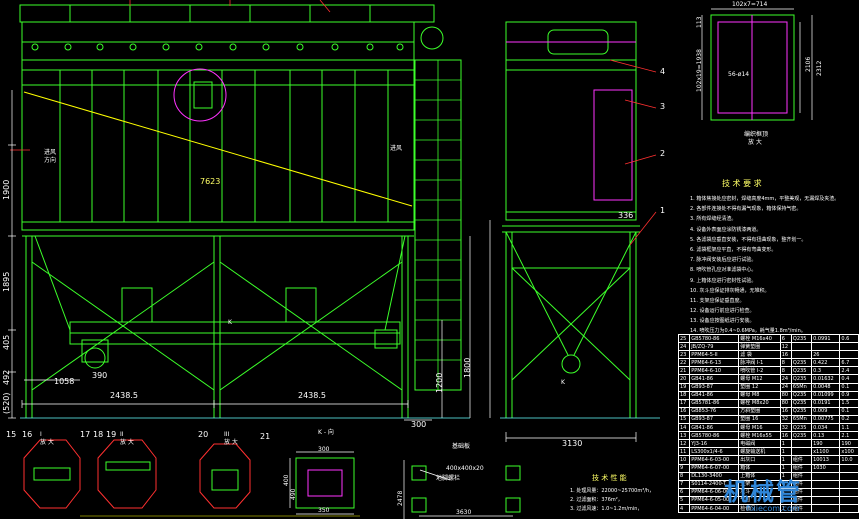 This screenshot has height=519, width=859. What do you see at coordinates (684, 355) in the screenshot?
I see `bom-cell: 23` at bounding box center [684, 355].